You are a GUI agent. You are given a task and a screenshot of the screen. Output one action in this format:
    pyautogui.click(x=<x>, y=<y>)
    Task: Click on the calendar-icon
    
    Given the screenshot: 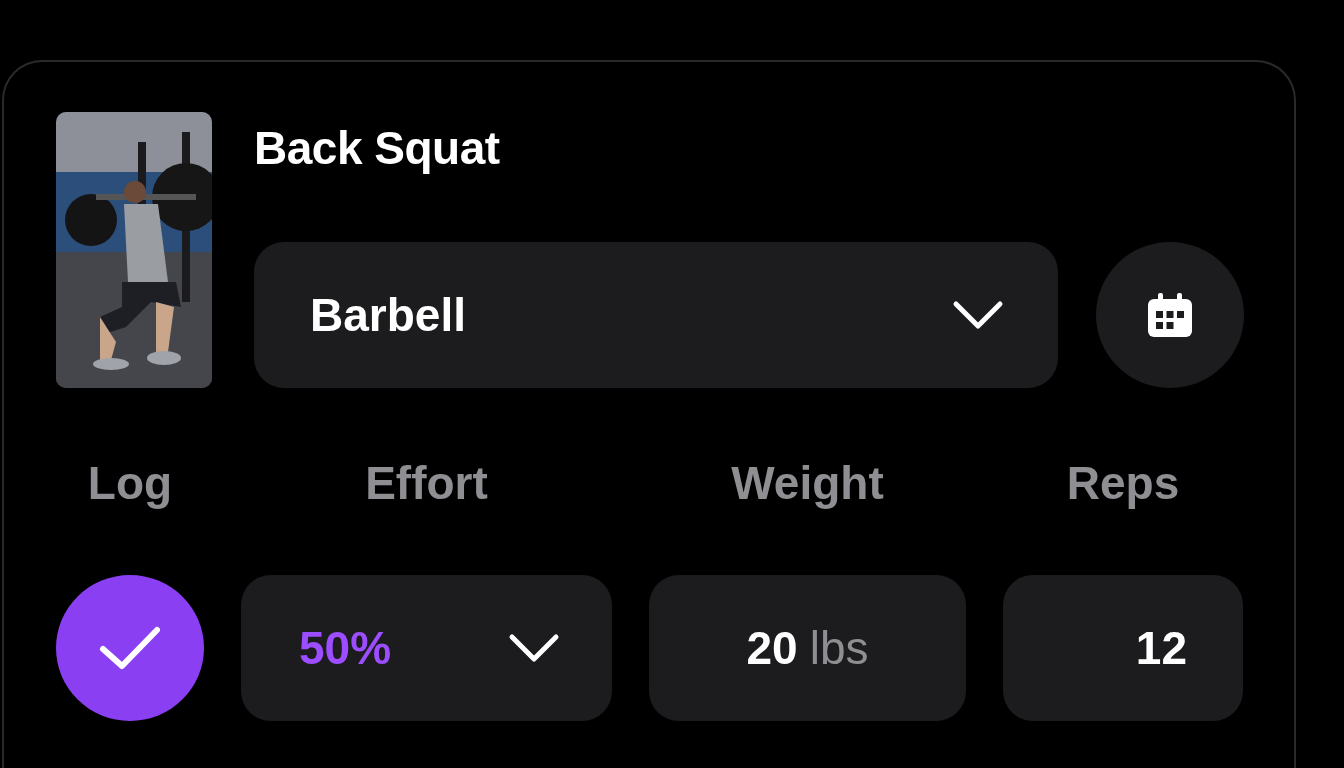 What is the action you would take?
    pyautogui.click(x=1170, y=315)
    